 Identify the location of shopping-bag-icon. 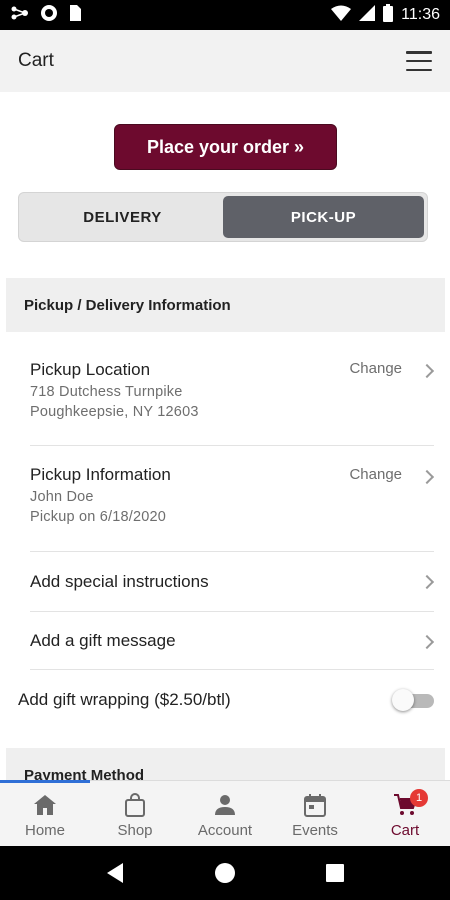
(135, 805).